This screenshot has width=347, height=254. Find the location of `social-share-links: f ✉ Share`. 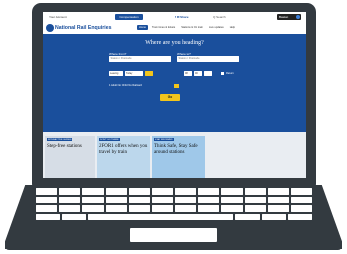

social-share-links: f ✉ Share is located at coordinates (182, 17).